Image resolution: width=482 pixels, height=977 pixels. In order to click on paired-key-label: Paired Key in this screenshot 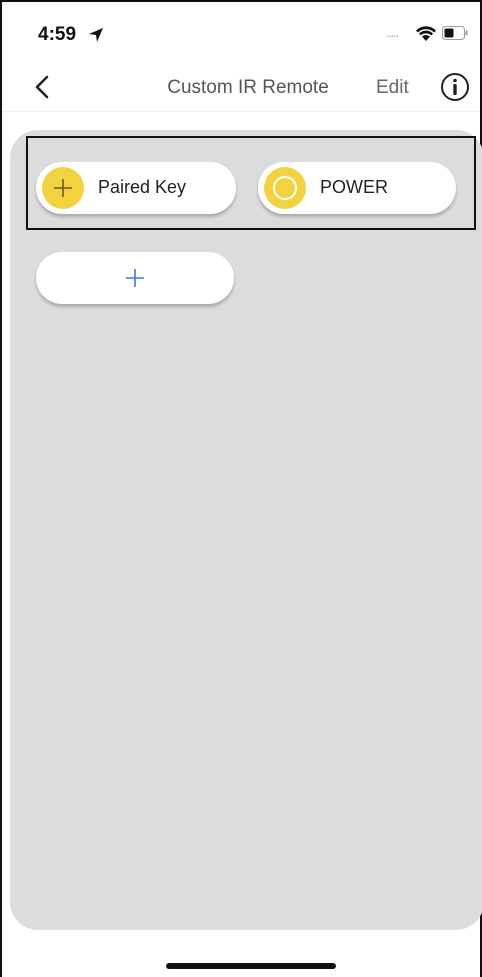, I will do `click(142, 187)`.